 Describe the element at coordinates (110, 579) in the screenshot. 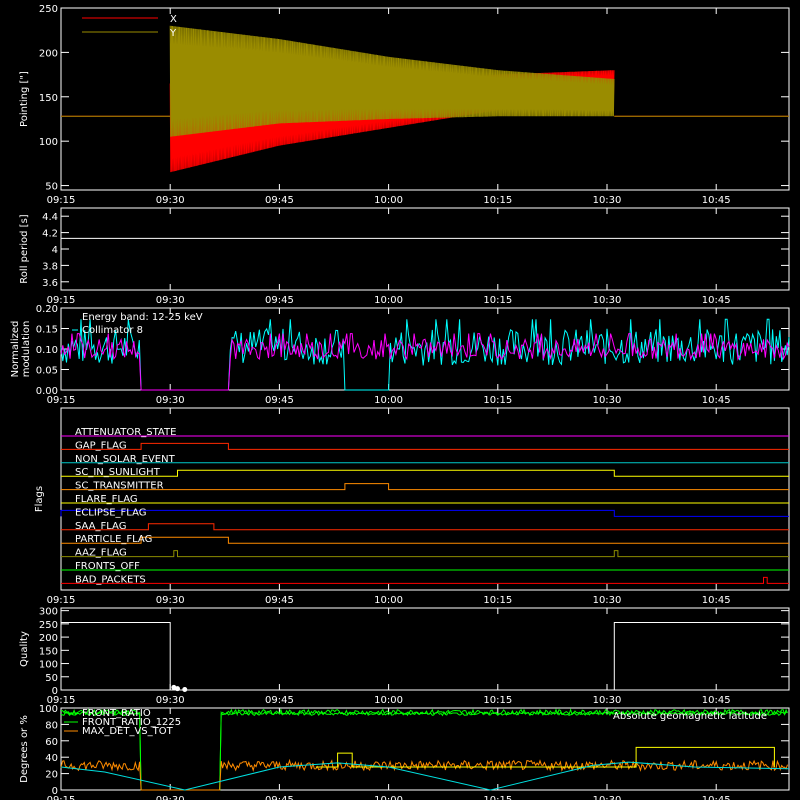

I see `flag-bad-packets-label: BAD_PACKETS` at that location.